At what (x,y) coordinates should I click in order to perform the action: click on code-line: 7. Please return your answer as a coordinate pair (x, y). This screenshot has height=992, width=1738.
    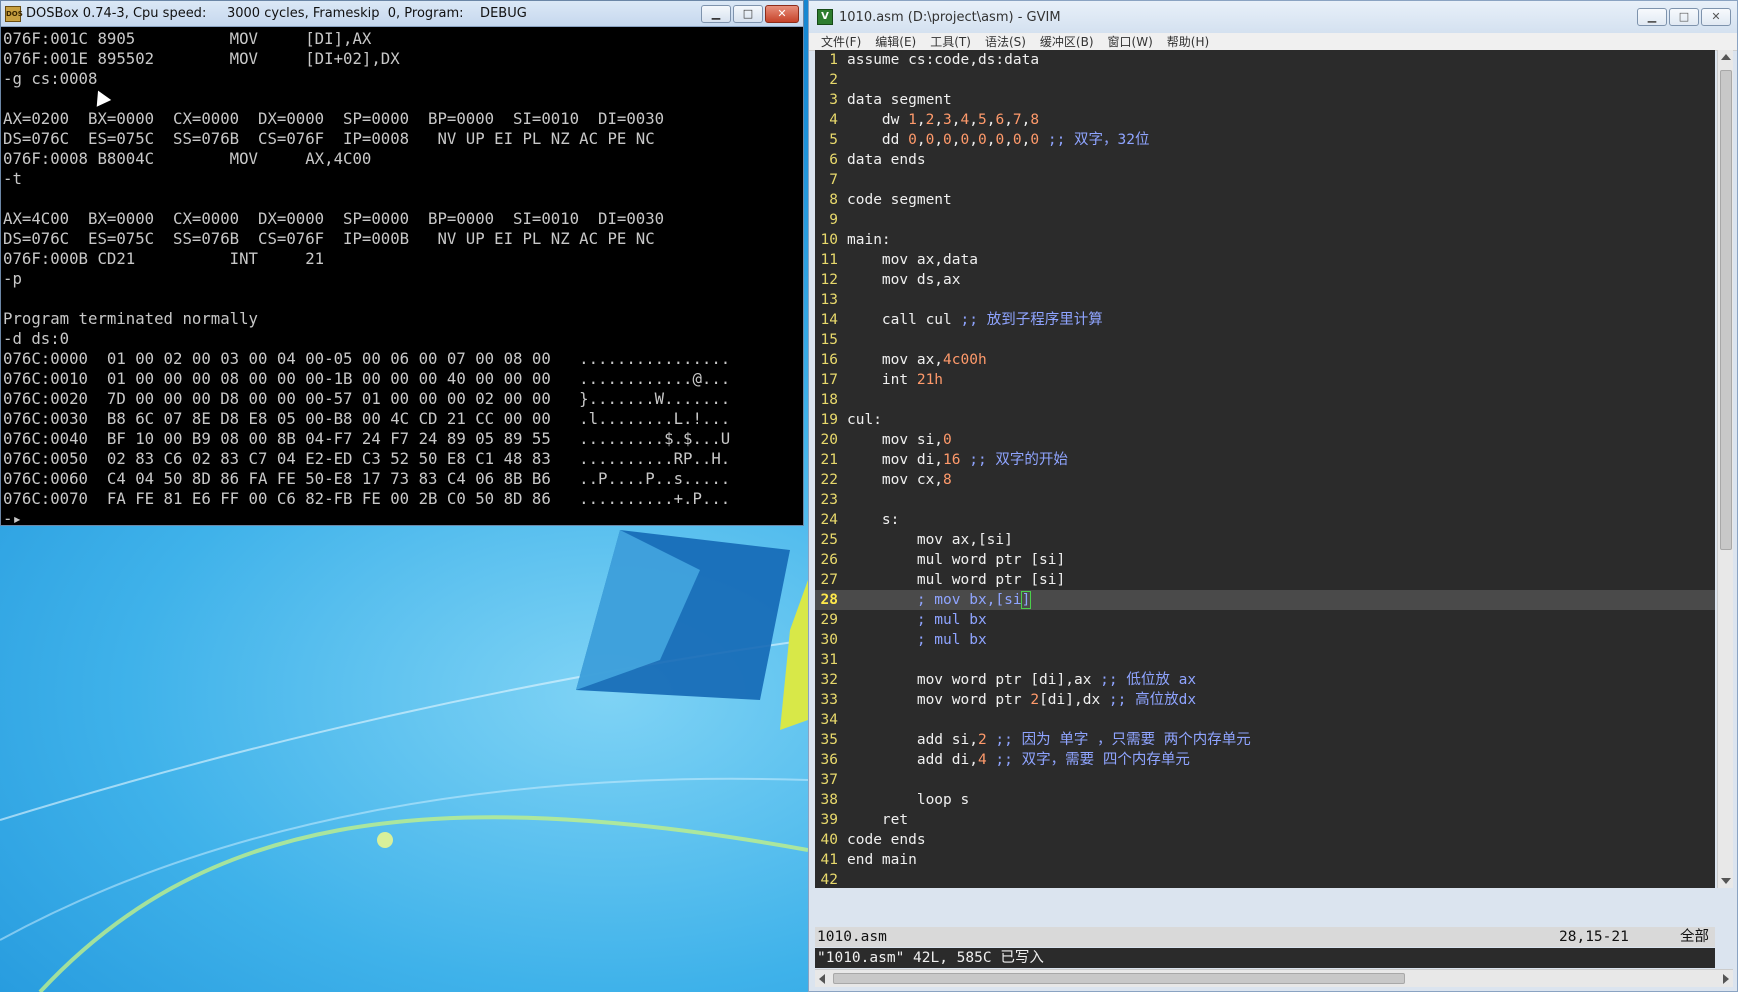
    Looking at the image, I should click on (1265, 180).